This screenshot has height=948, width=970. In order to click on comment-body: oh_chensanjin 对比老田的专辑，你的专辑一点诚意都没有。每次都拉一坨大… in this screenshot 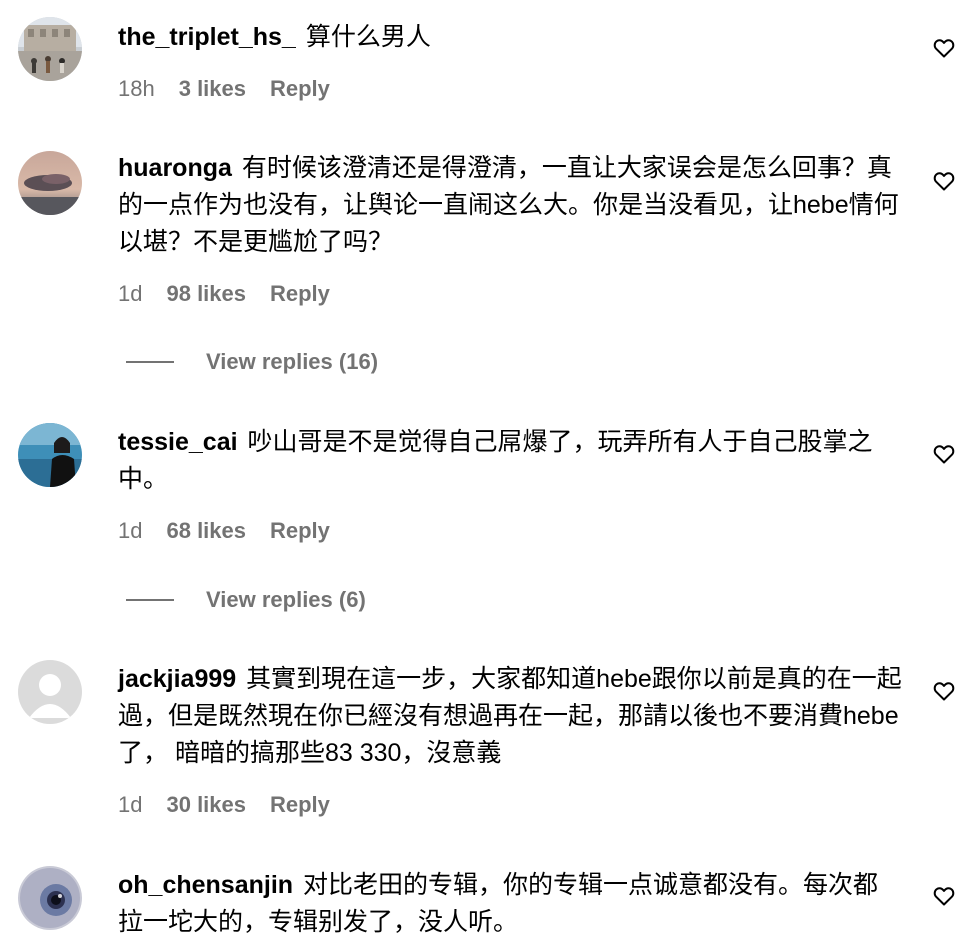, I will do `click(510, 904)`.